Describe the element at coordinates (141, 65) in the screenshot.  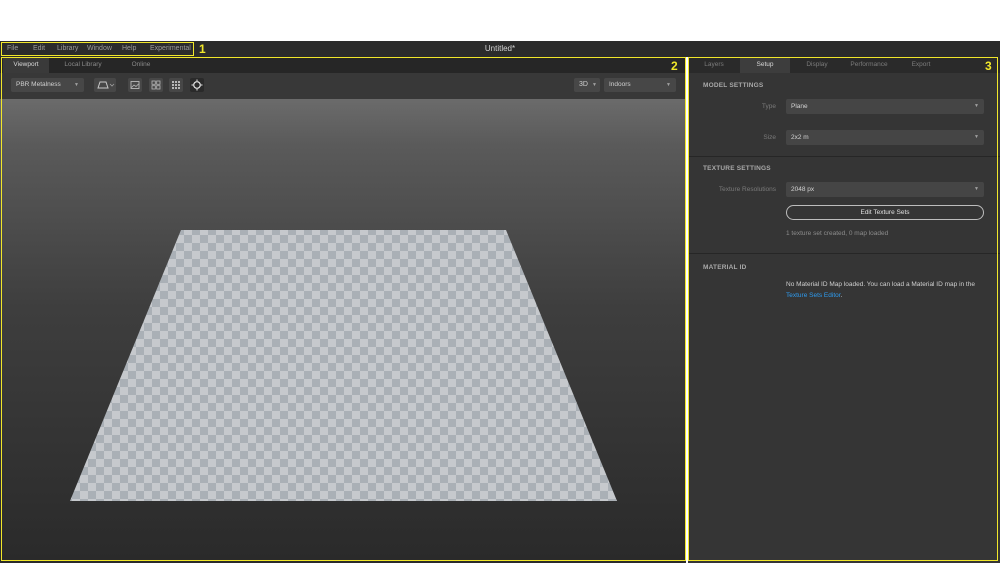
I see `tab-online: Online` at that location.